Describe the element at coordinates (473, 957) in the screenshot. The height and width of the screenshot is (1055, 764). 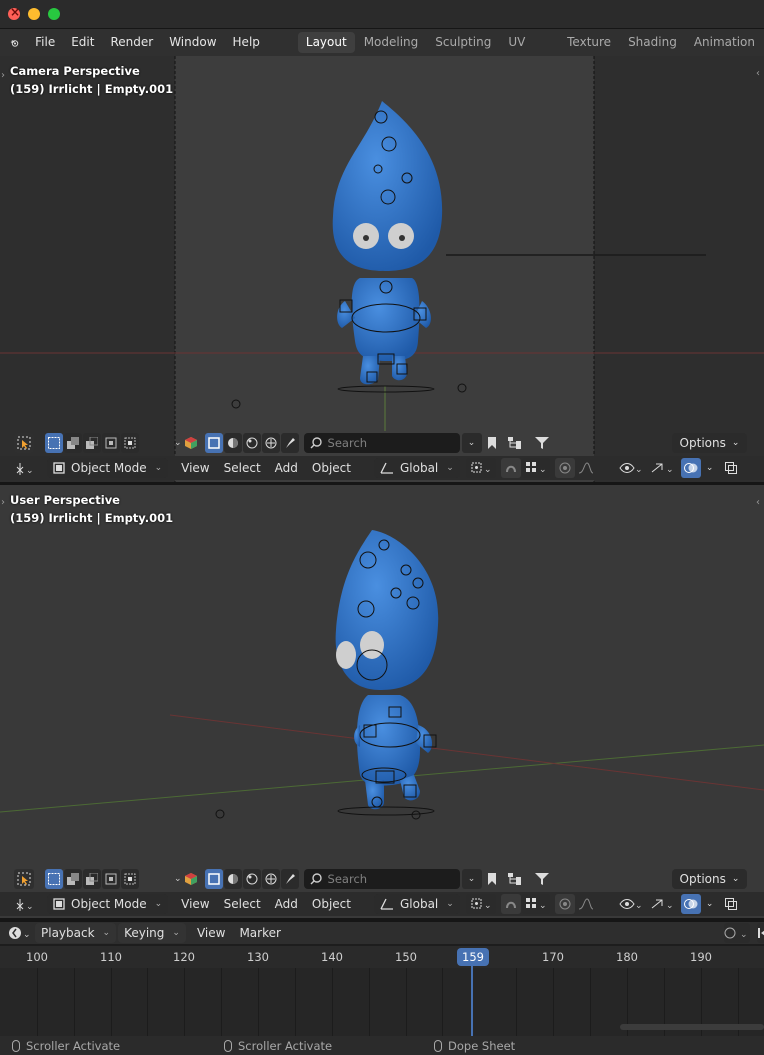
I see `current-frame-indicator: 159` at that location.